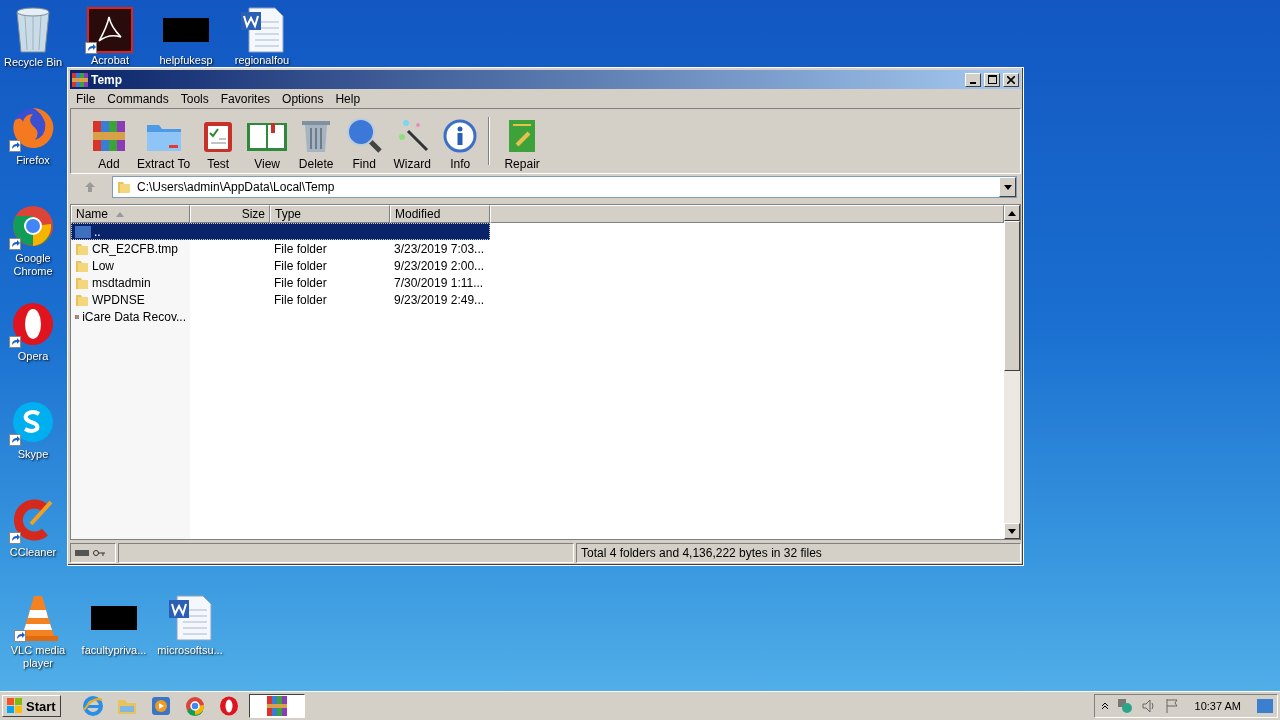  I want to click on desktop-icon-label: Firefox, so click(33, 160).